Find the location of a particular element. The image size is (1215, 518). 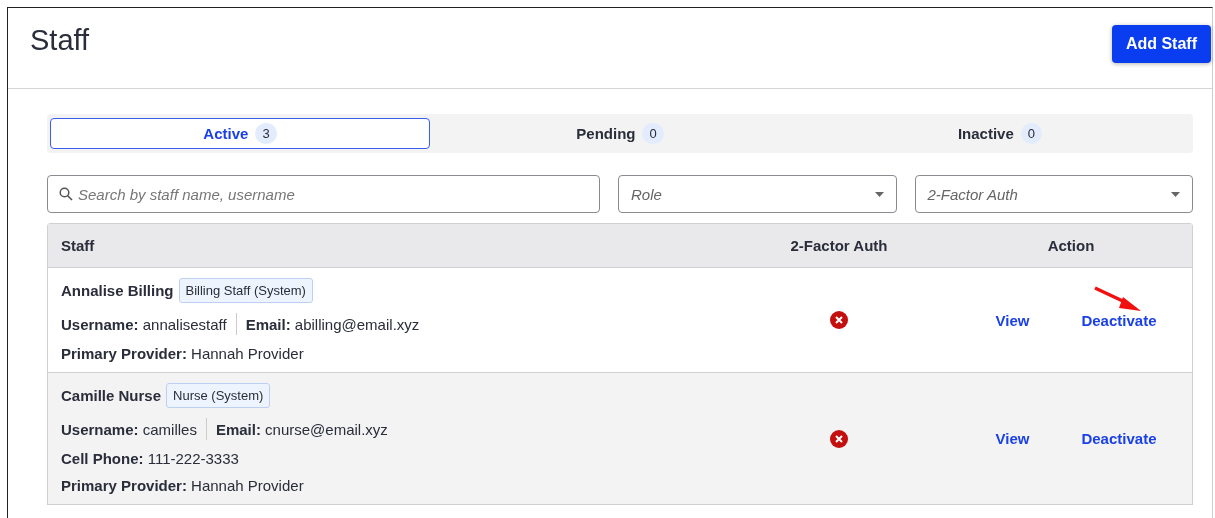

staff-detail: Email: cnurse@email.xyz is located at coordinates (301, 429).